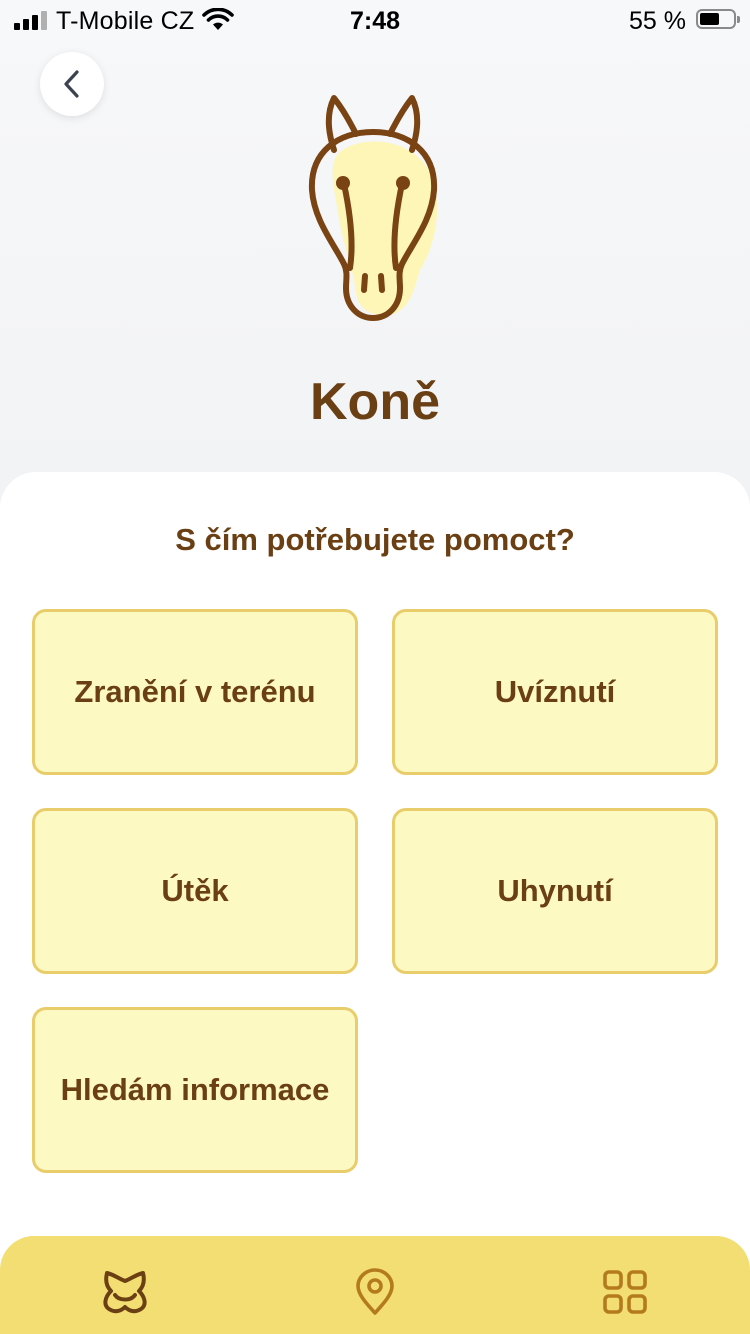 The image size is (750, 1334). Describe the element at coordinates (375, 402) in the screenshot. I see `page-title: Koně` at that location.